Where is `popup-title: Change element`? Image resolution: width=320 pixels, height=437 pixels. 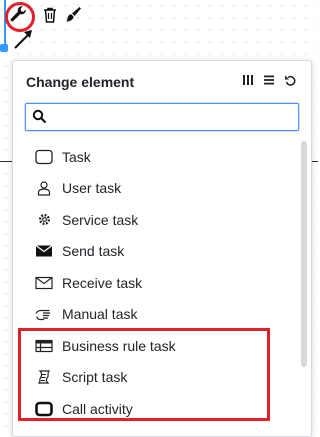
popup-title: Change element is located at coordinates (80, 82).